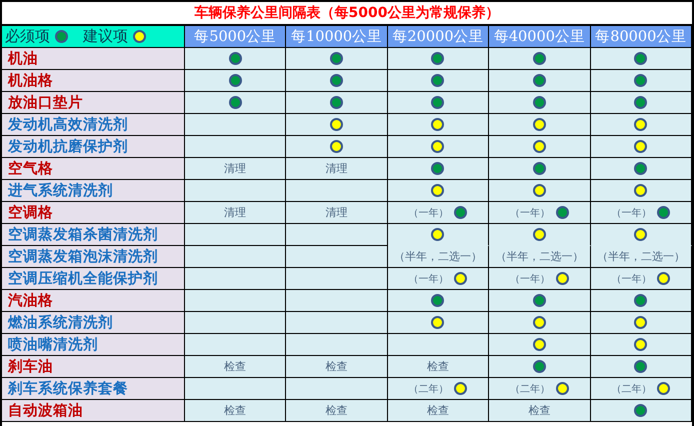  What do you see at coordinates (641, 37) in the screenshot?
I see `column-header: 每80000公里` at bounding box center [641, 37].